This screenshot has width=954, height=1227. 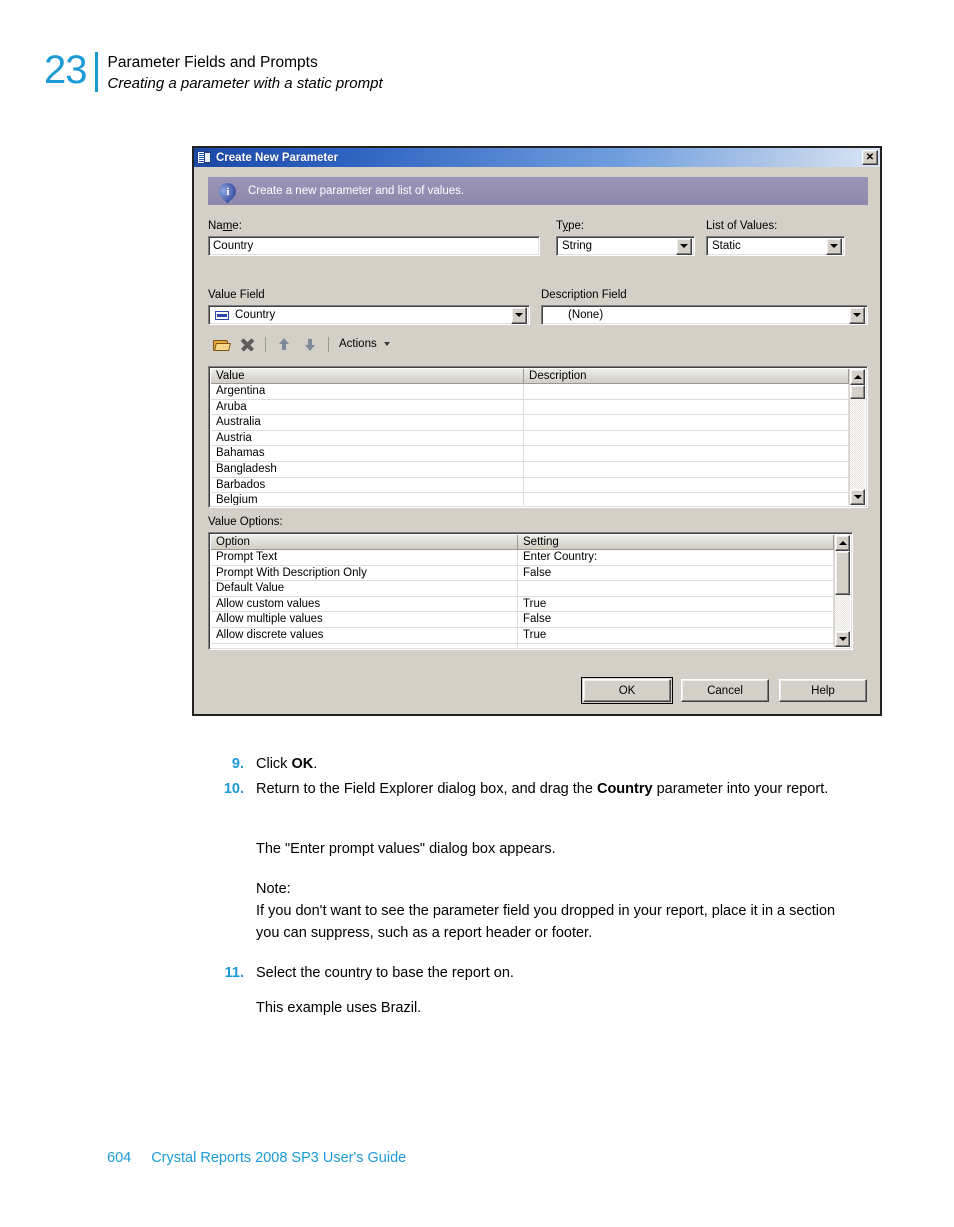 I want to click on table-row: Allow multiple values False, so click(x=522, y=620).